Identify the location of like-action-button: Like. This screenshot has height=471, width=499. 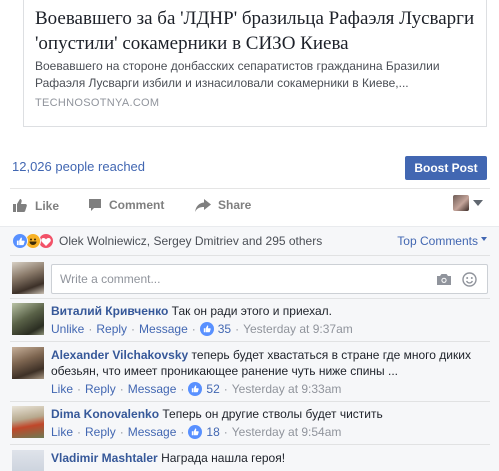
(35, 205).